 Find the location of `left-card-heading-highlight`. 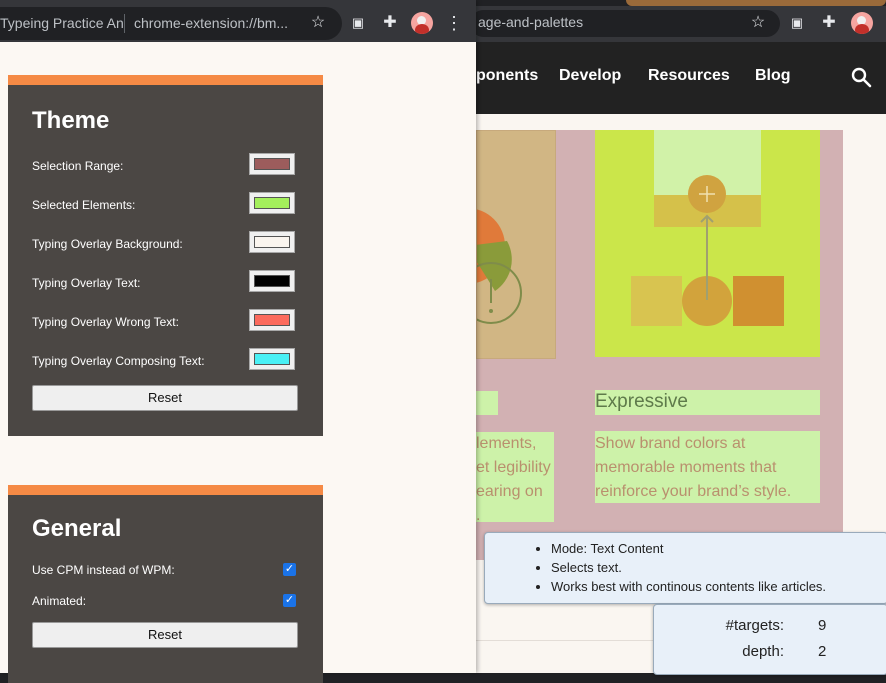

left-card-heading-highlight is located at coordinates (487, 403).